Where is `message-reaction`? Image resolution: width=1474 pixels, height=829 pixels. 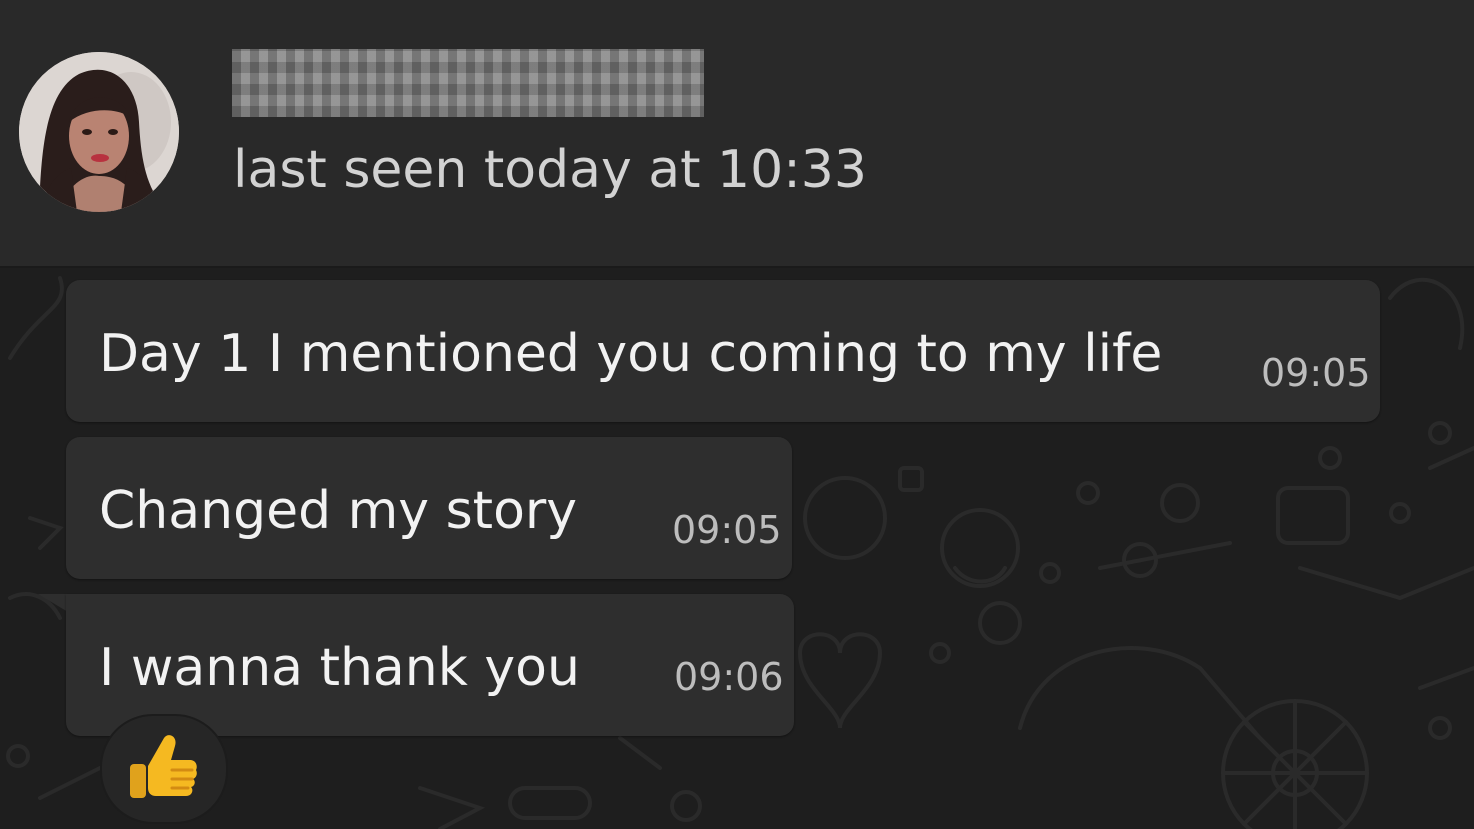
message-reaction is located at coordinates (164, 769).